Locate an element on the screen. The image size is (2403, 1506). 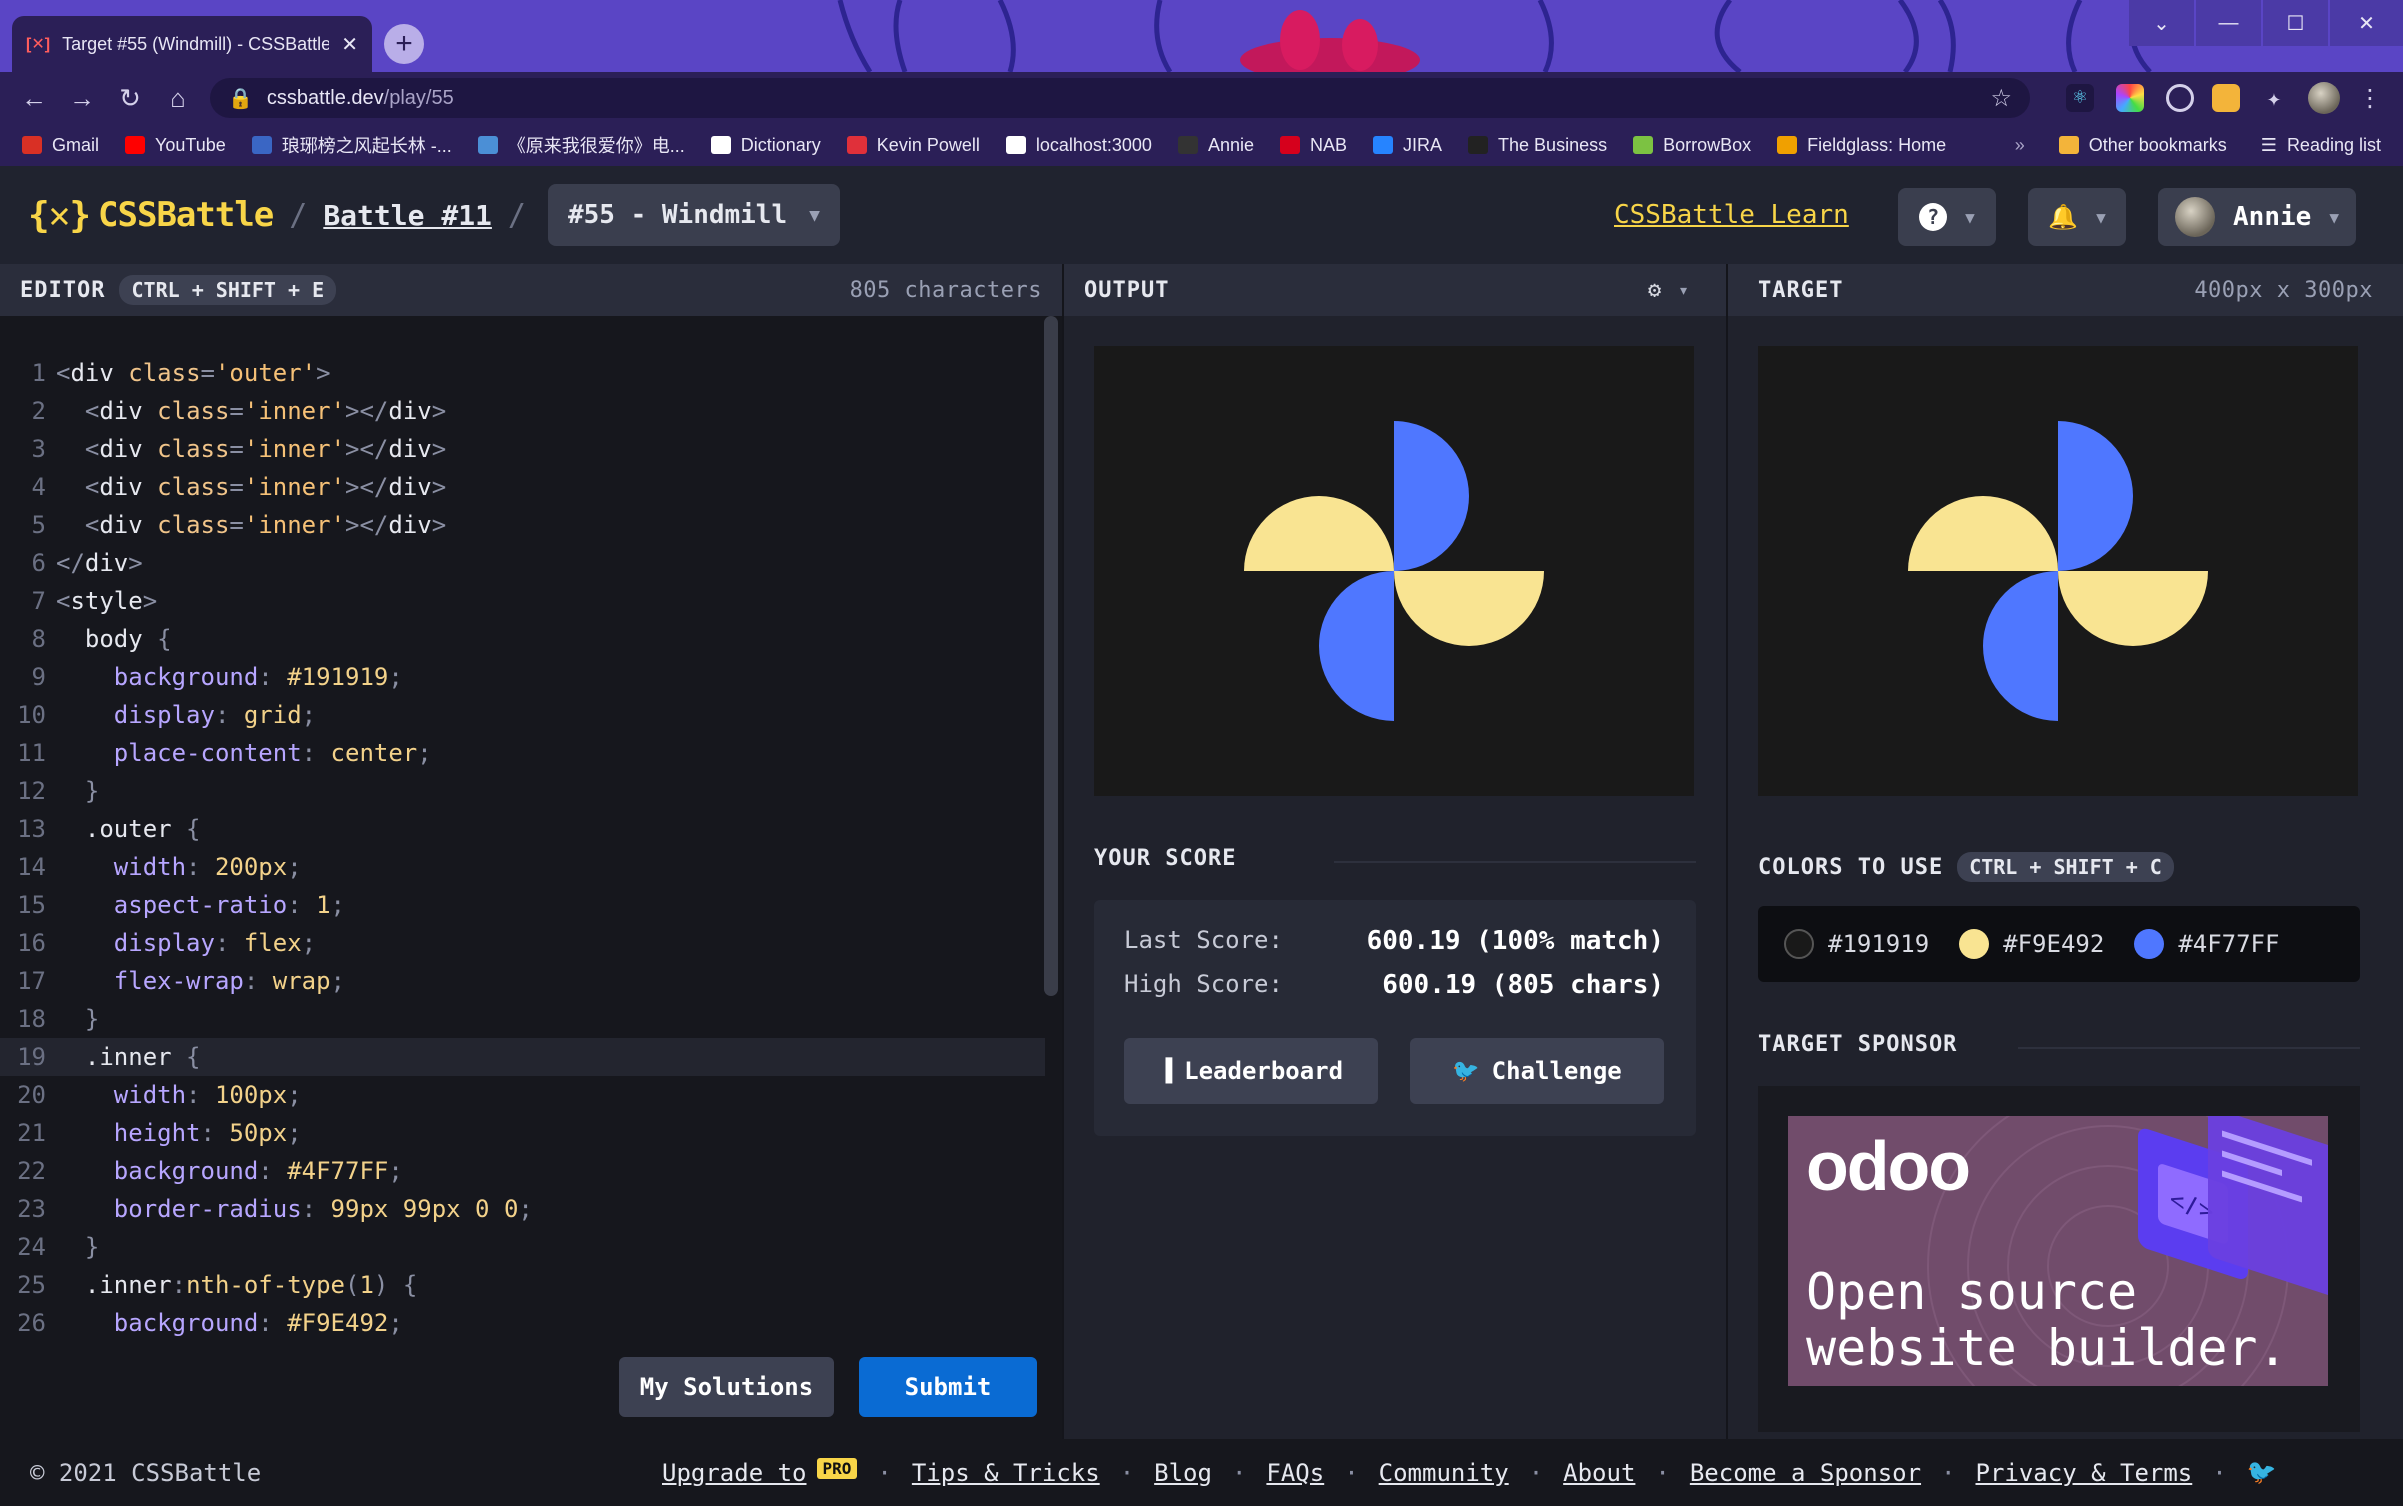
target-select: #55 - Windmill ▼ is located at coordinates (693, 215).